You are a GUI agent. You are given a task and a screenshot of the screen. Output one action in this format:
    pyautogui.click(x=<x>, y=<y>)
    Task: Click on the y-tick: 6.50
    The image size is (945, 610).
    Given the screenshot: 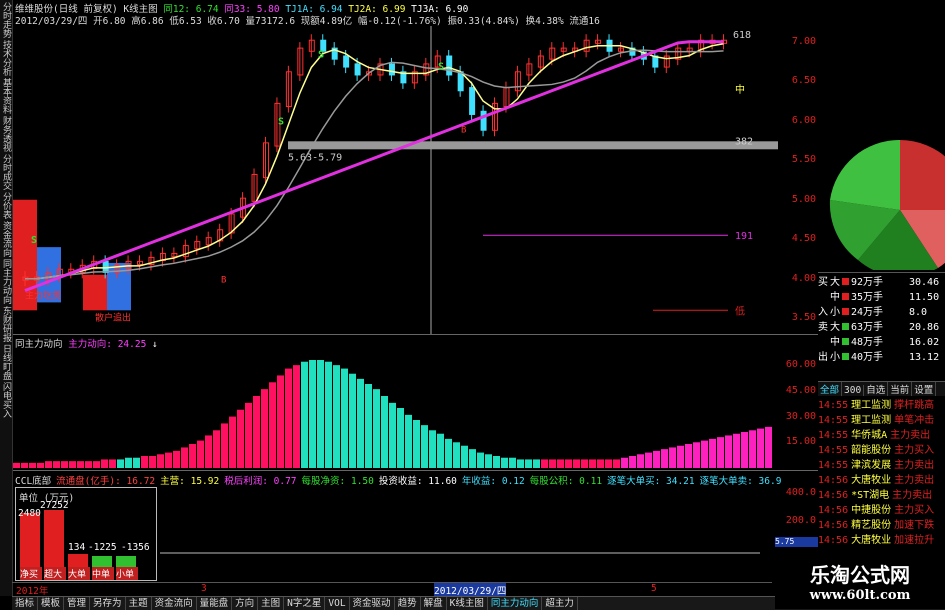 What is the action you would take?
    pyautogui.click(x=803, y=81)
    